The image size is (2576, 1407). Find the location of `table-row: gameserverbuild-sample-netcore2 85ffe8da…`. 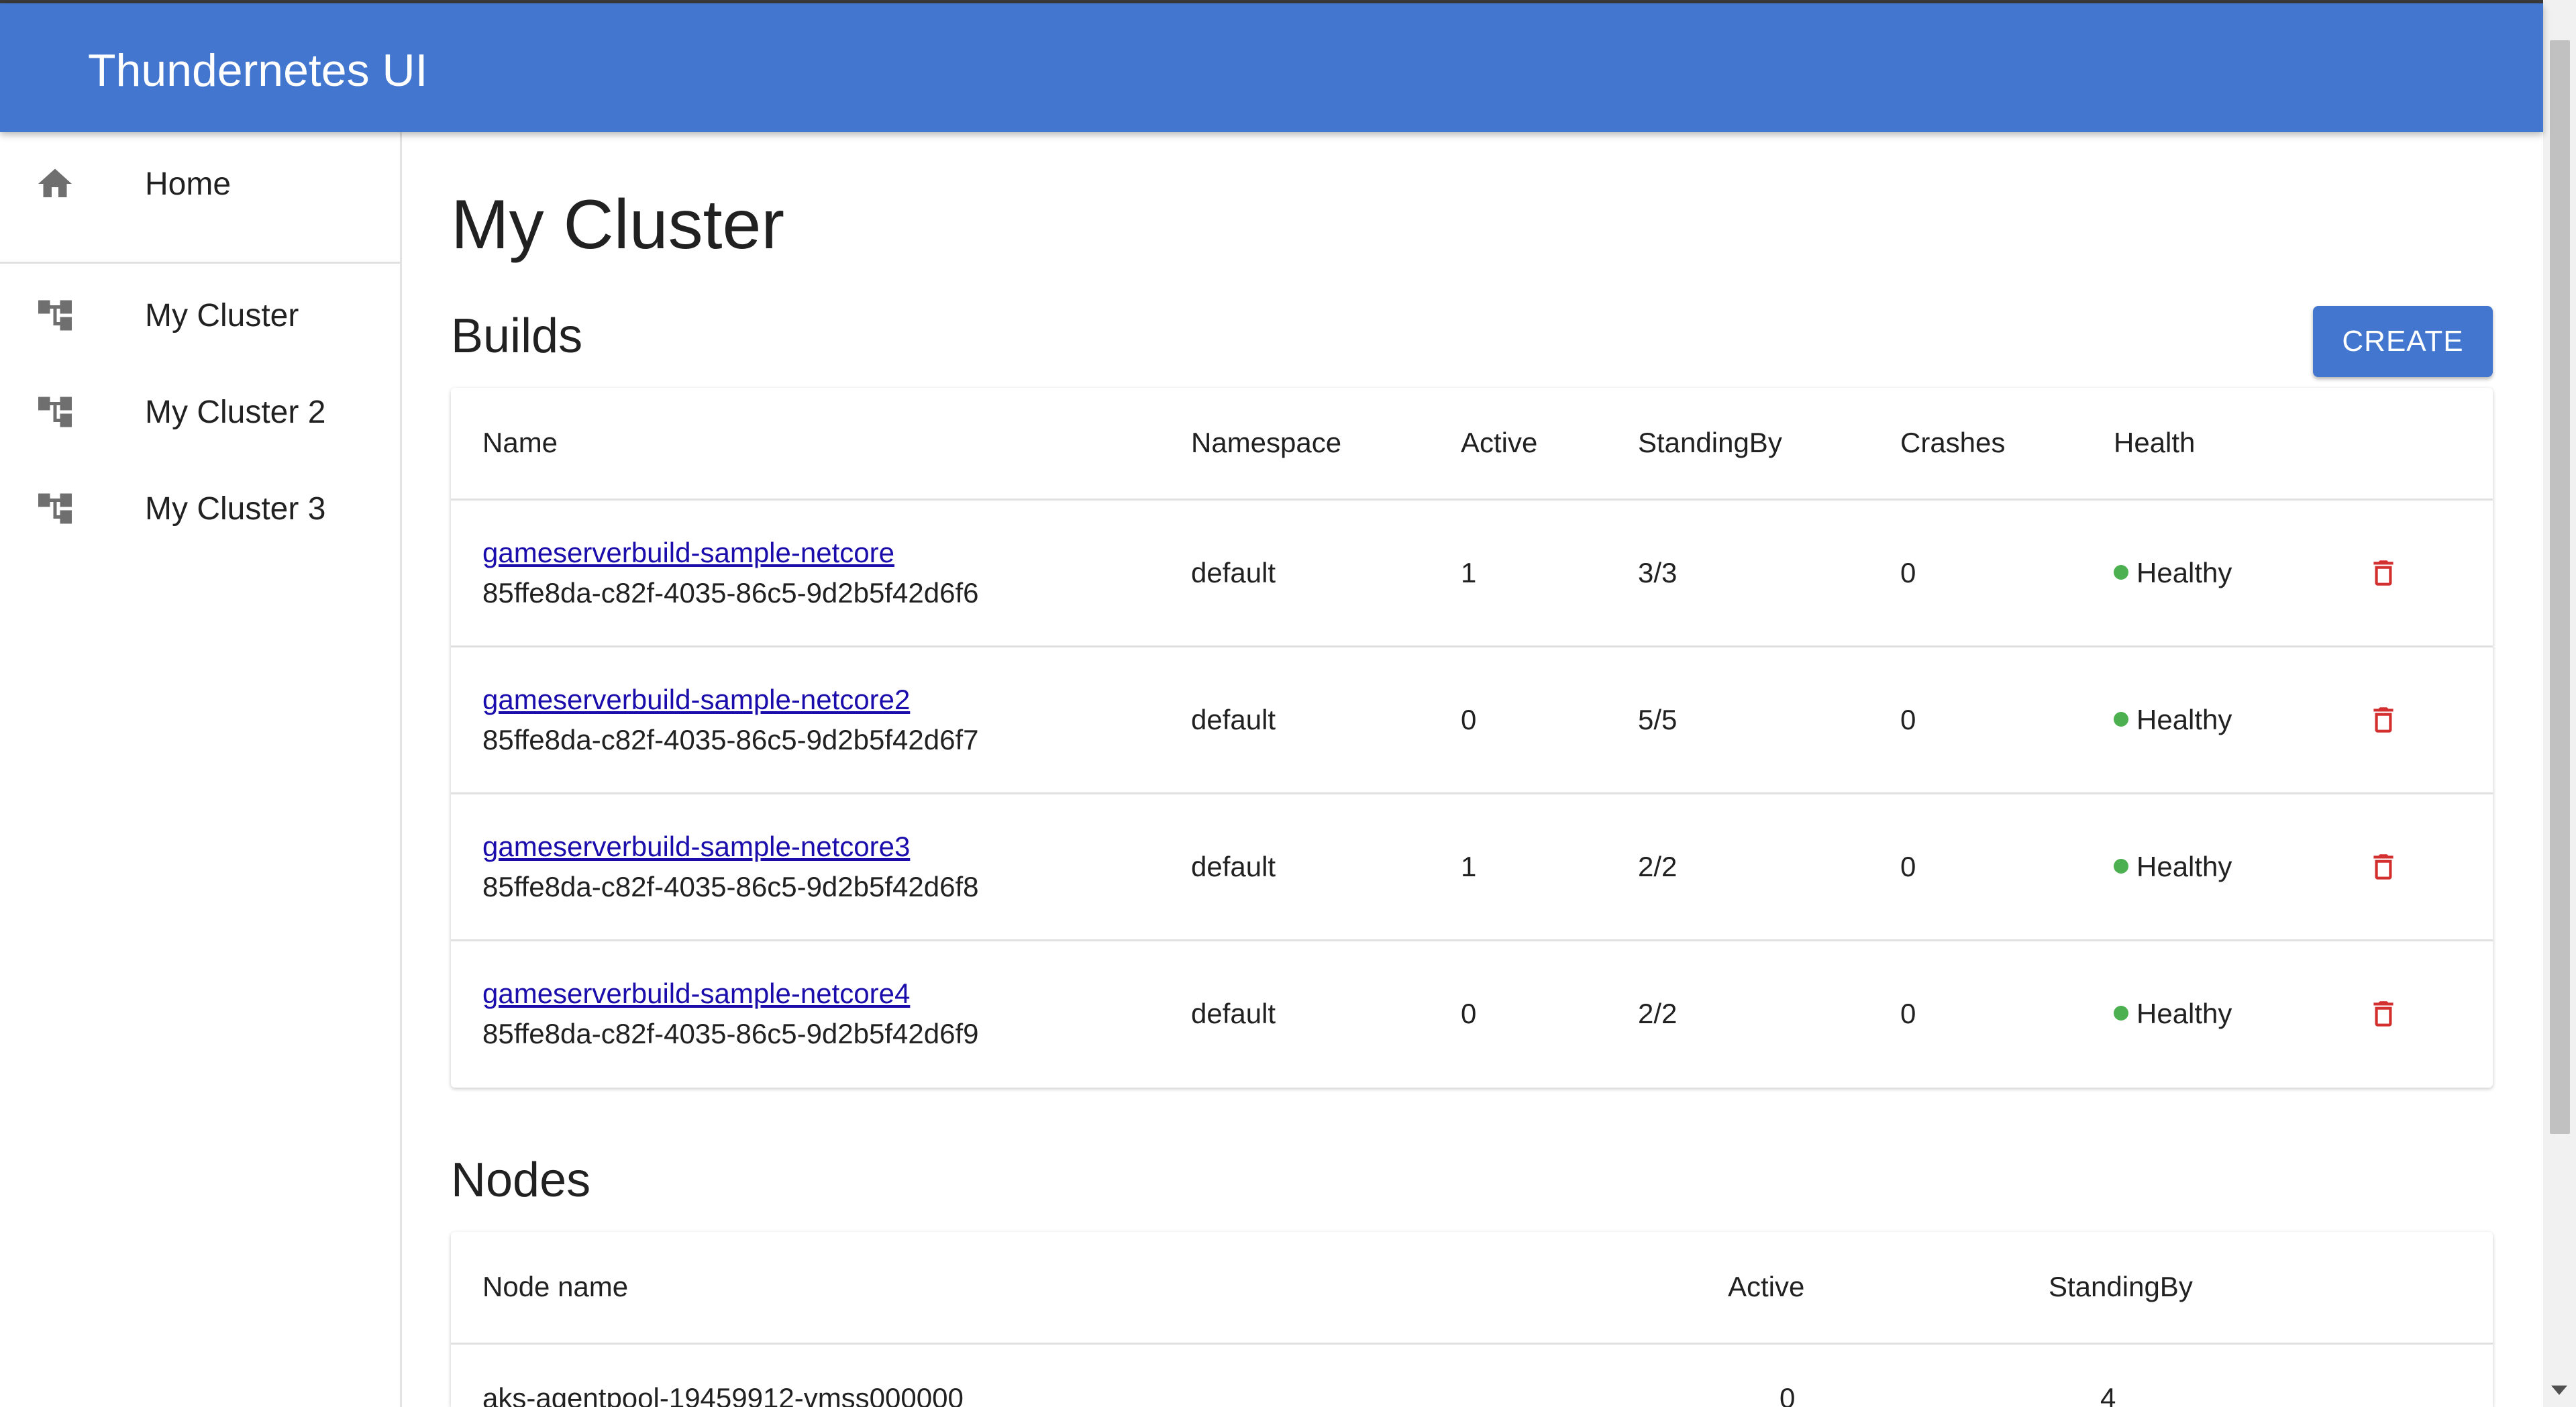

table-row: gameserverbuild-sample-netcore2 85ffe8da… is located at coordinates (1472, 721).